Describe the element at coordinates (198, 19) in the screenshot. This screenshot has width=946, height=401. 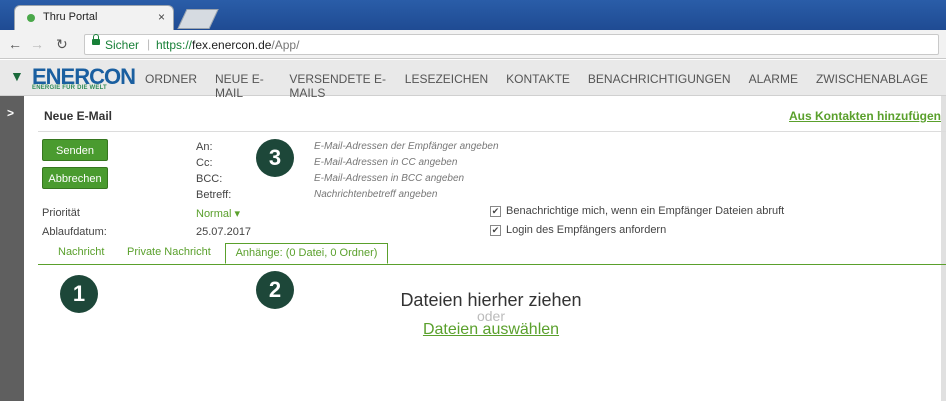
I see `new-tab-button` at that location.